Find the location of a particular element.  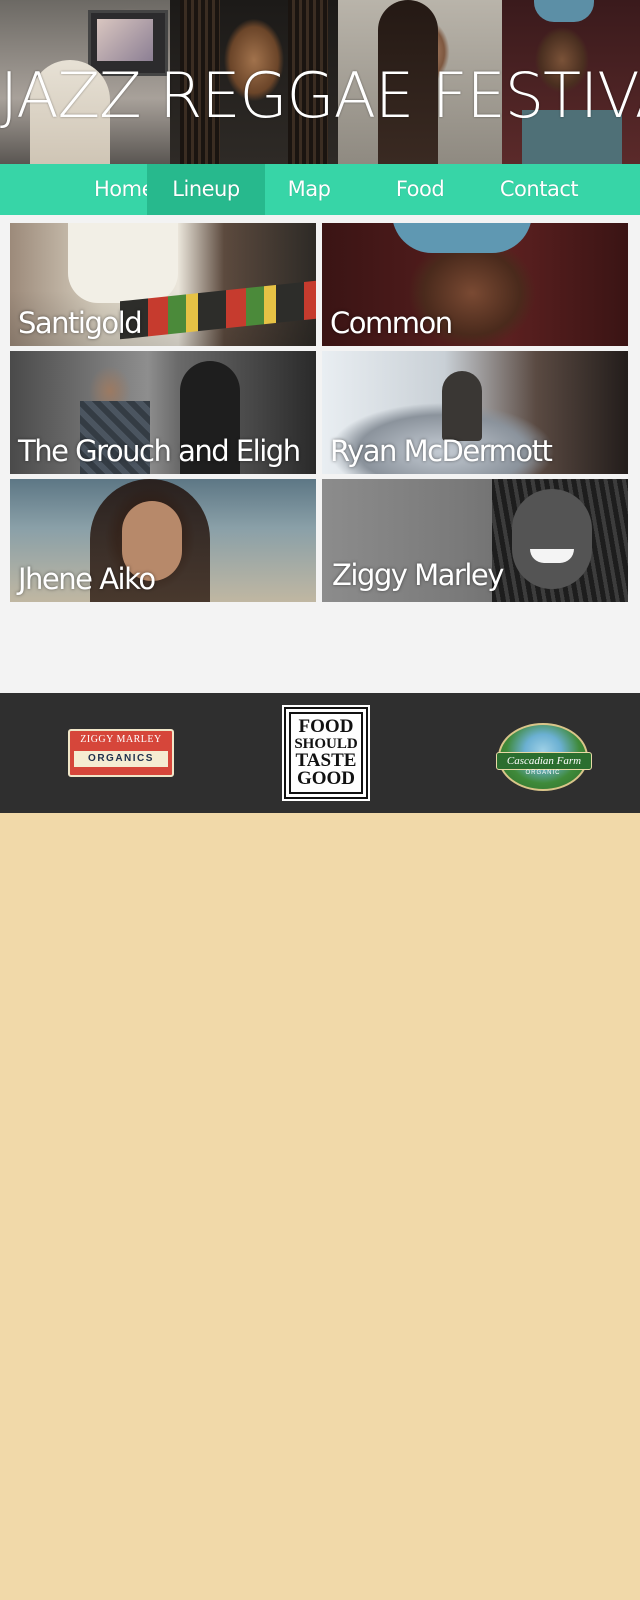

logo-text: ORGANICS is located at coordinates (121, 759).